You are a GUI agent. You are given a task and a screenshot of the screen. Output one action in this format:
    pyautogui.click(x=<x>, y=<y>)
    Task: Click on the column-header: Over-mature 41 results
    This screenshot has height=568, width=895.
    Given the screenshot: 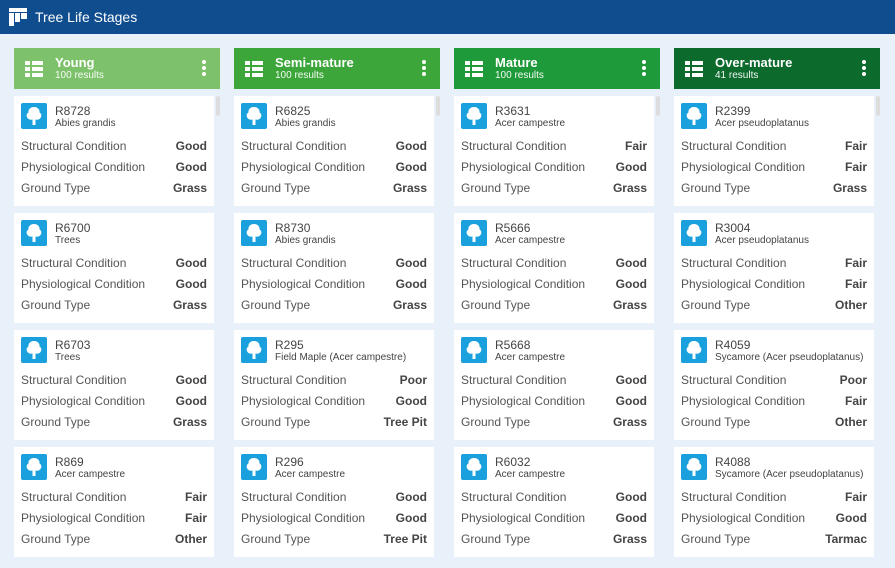 What is the action you would take?
    pyautogui.click(x=777, y=68)
    